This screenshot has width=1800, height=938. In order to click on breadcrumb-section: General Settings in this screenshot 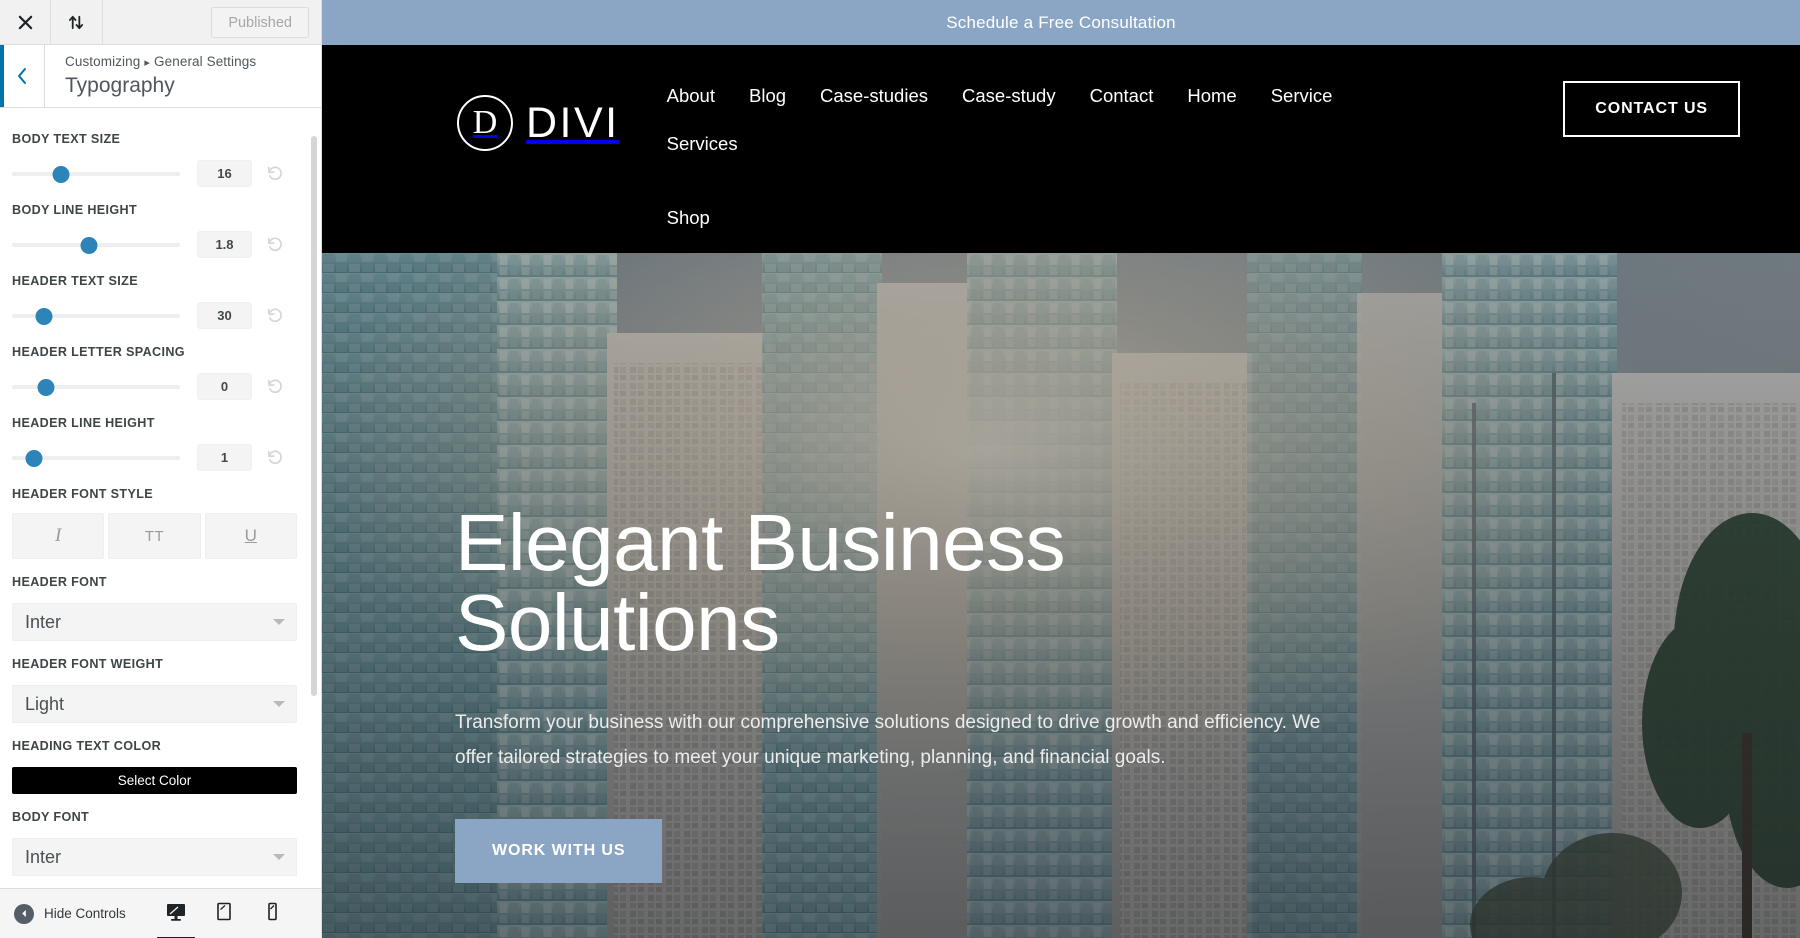, I will do `click(205, 61)`.